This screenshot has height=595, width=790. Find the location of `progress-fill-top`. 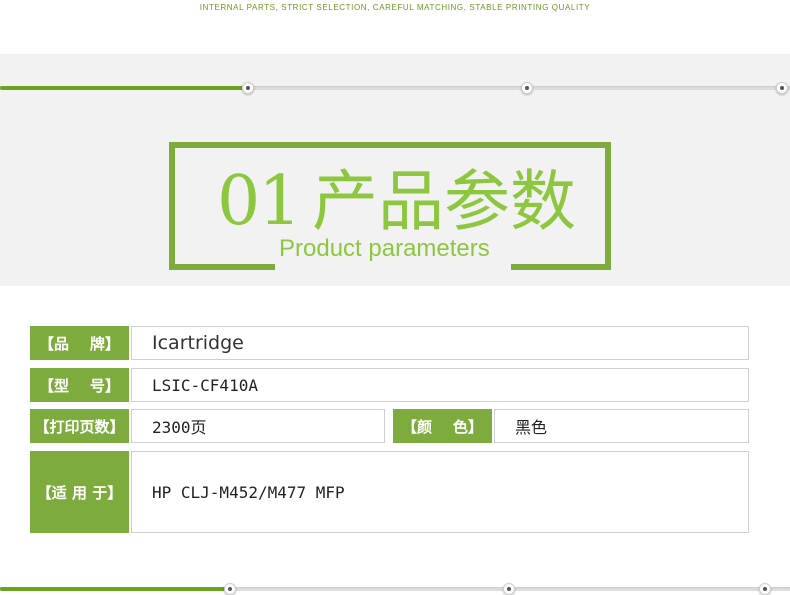

progress-fill-top is located at coordinates (123, 88).